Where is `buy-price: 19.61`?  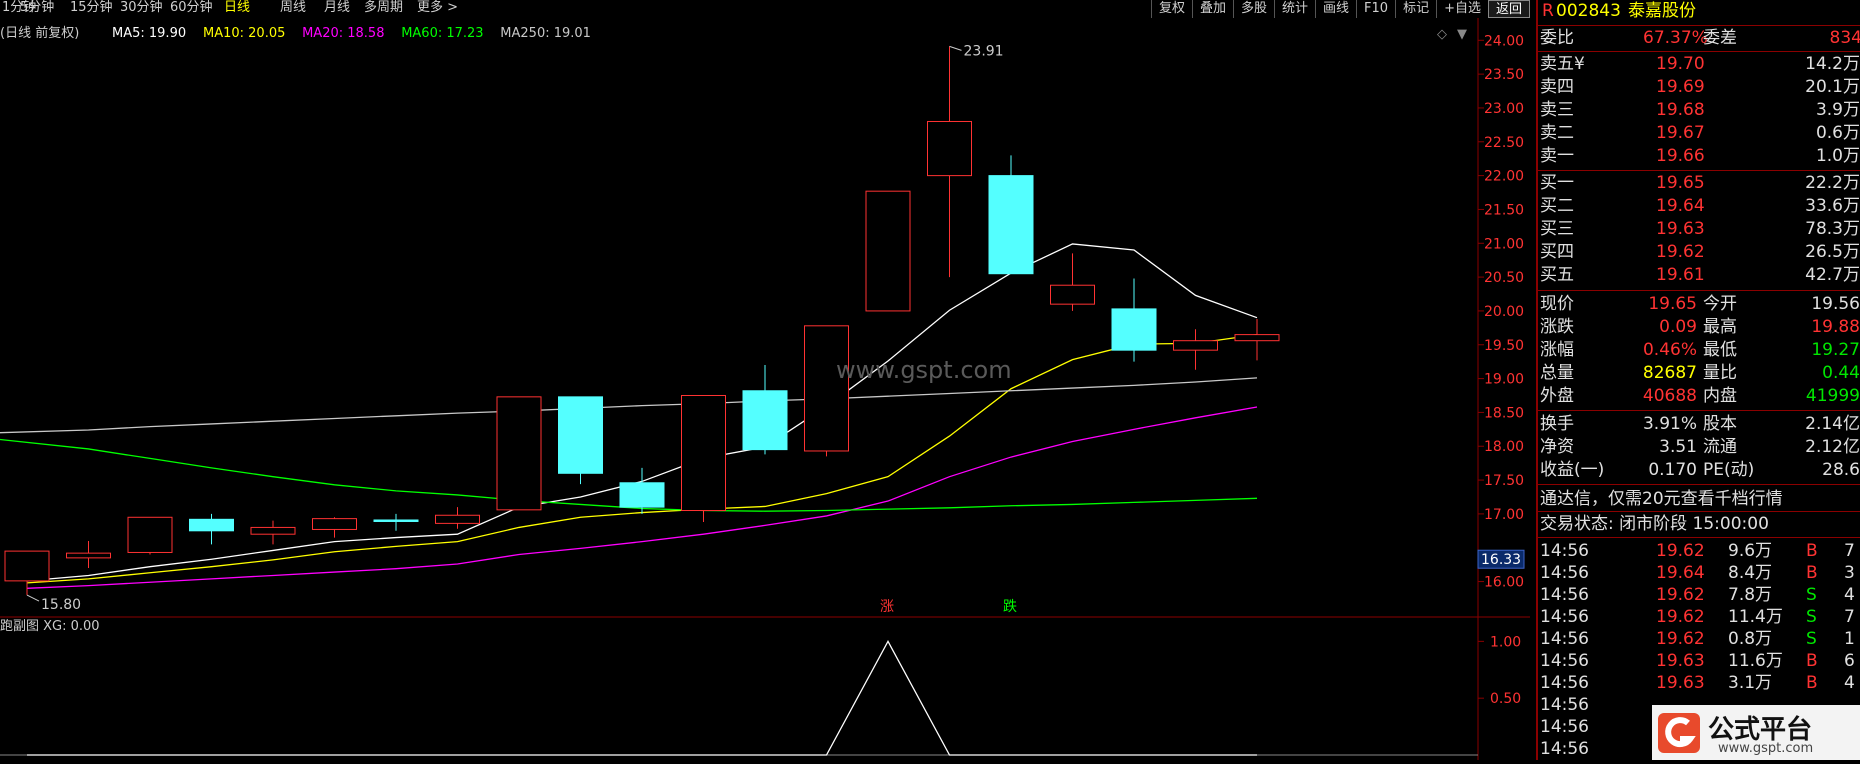 buy-price: 19.61 is located at coordinates (1680, 275).